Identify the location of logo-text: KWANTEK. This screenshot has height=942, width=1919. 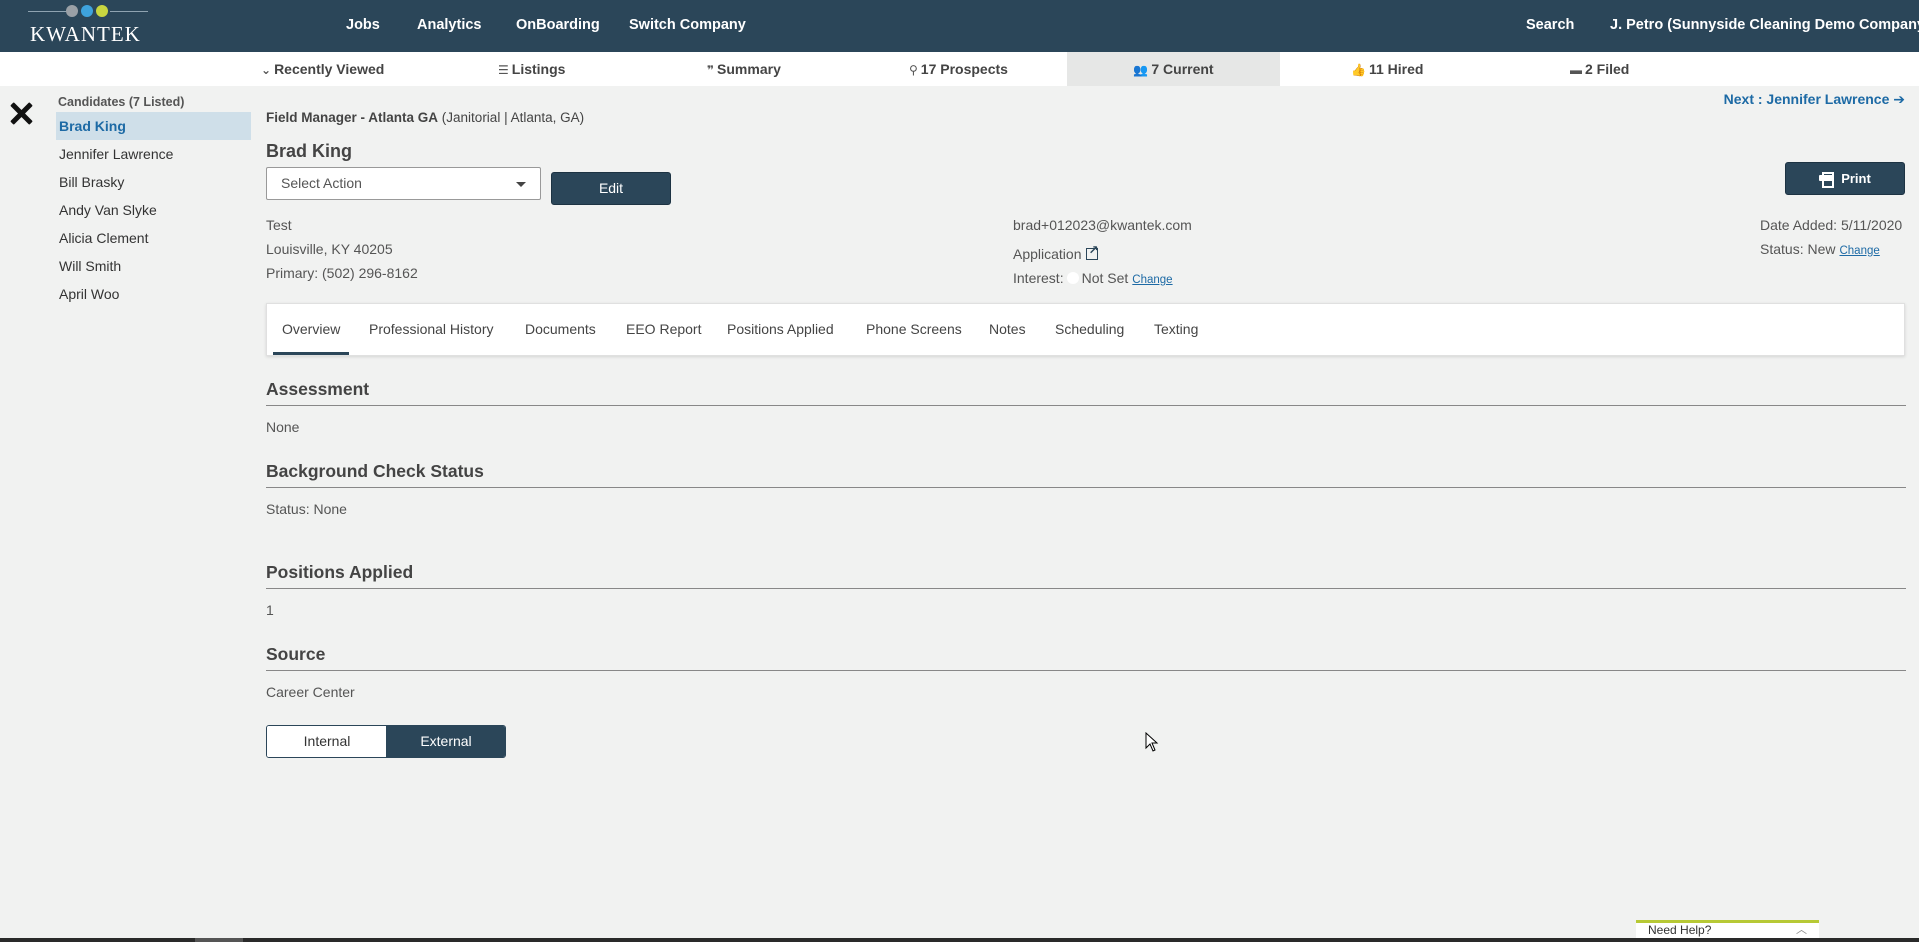
(85, 34).